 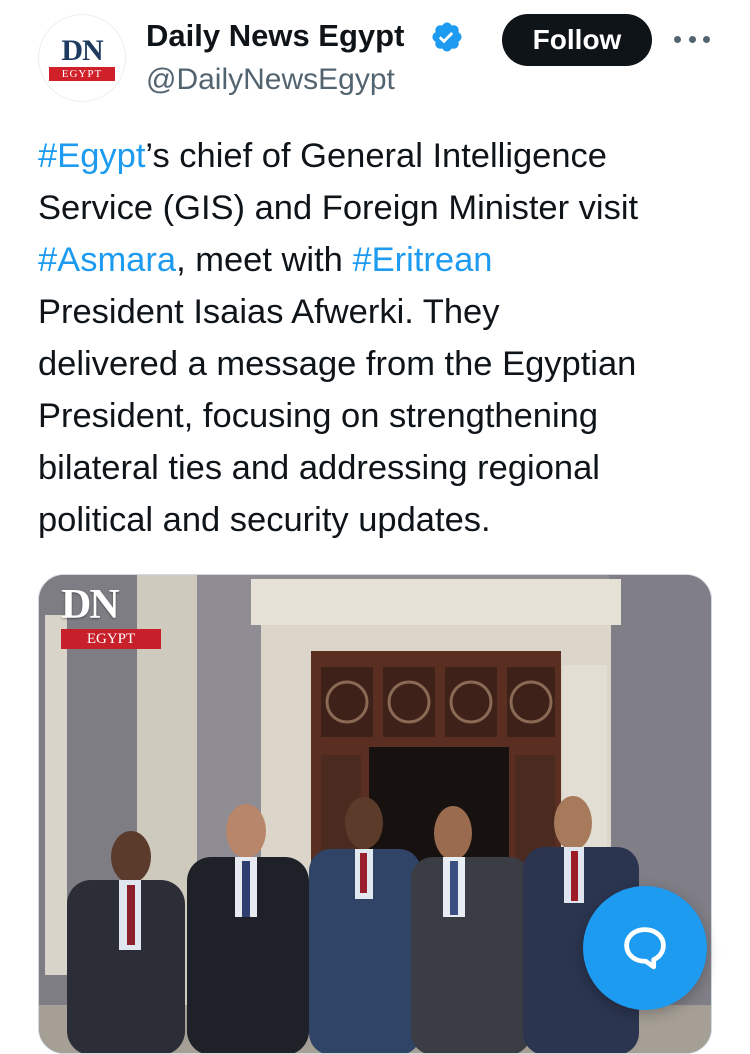 What do you see at coordinates (269, 312) in the screenshot?
I see `tweet-text-segment: President Isaias Afwerki. They` at bounding box center [269, 312].